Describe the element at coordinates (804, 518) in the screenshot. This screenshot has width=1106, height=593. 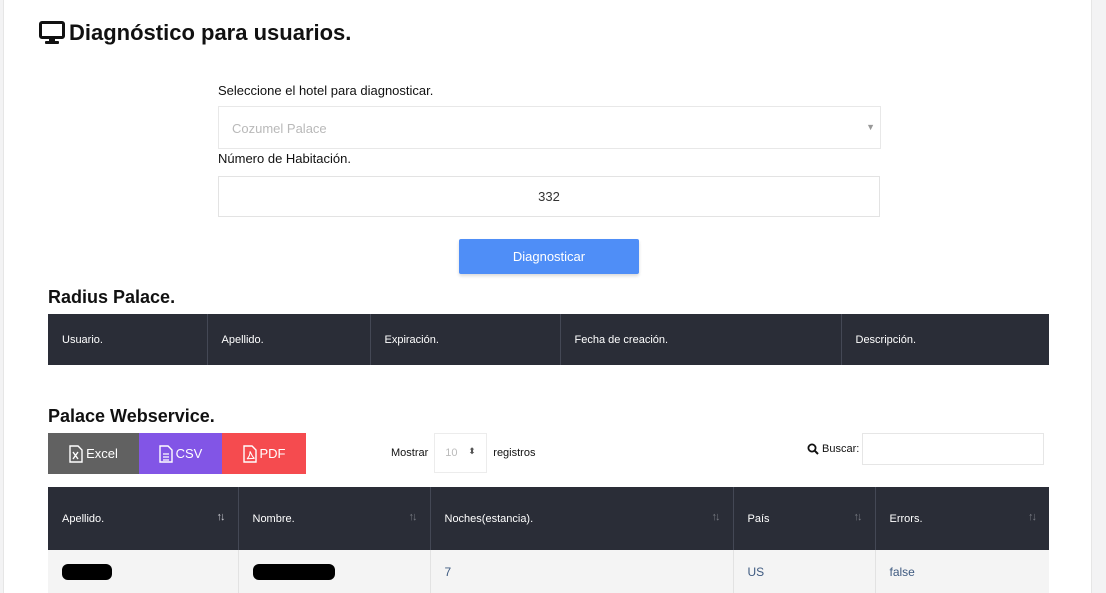
I see `ws-col-pais: País ↑↓` at that location.